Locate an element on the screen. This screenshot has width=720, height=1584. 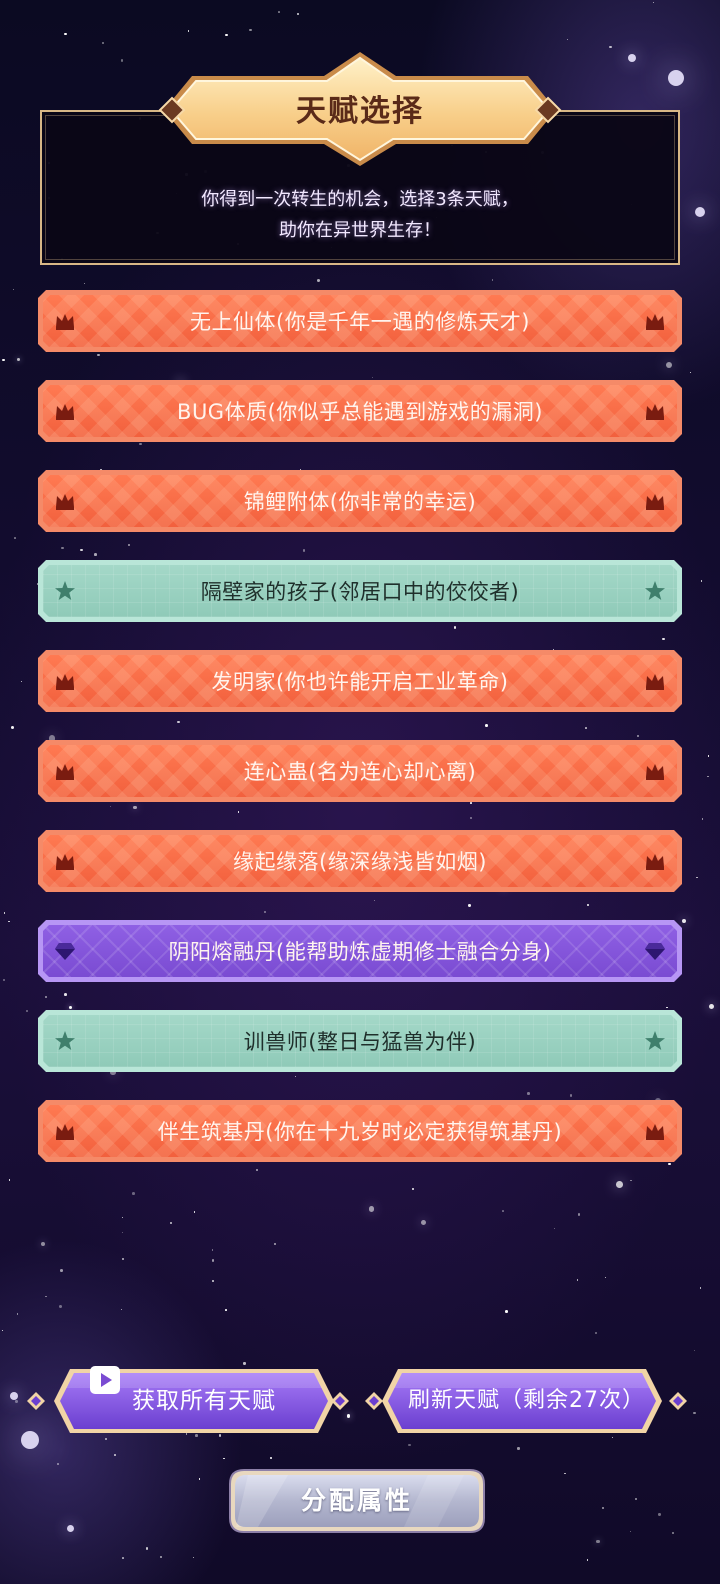
talent-option: 发明家(你也许能开启工业革命) is located at coordinates (360, 681).